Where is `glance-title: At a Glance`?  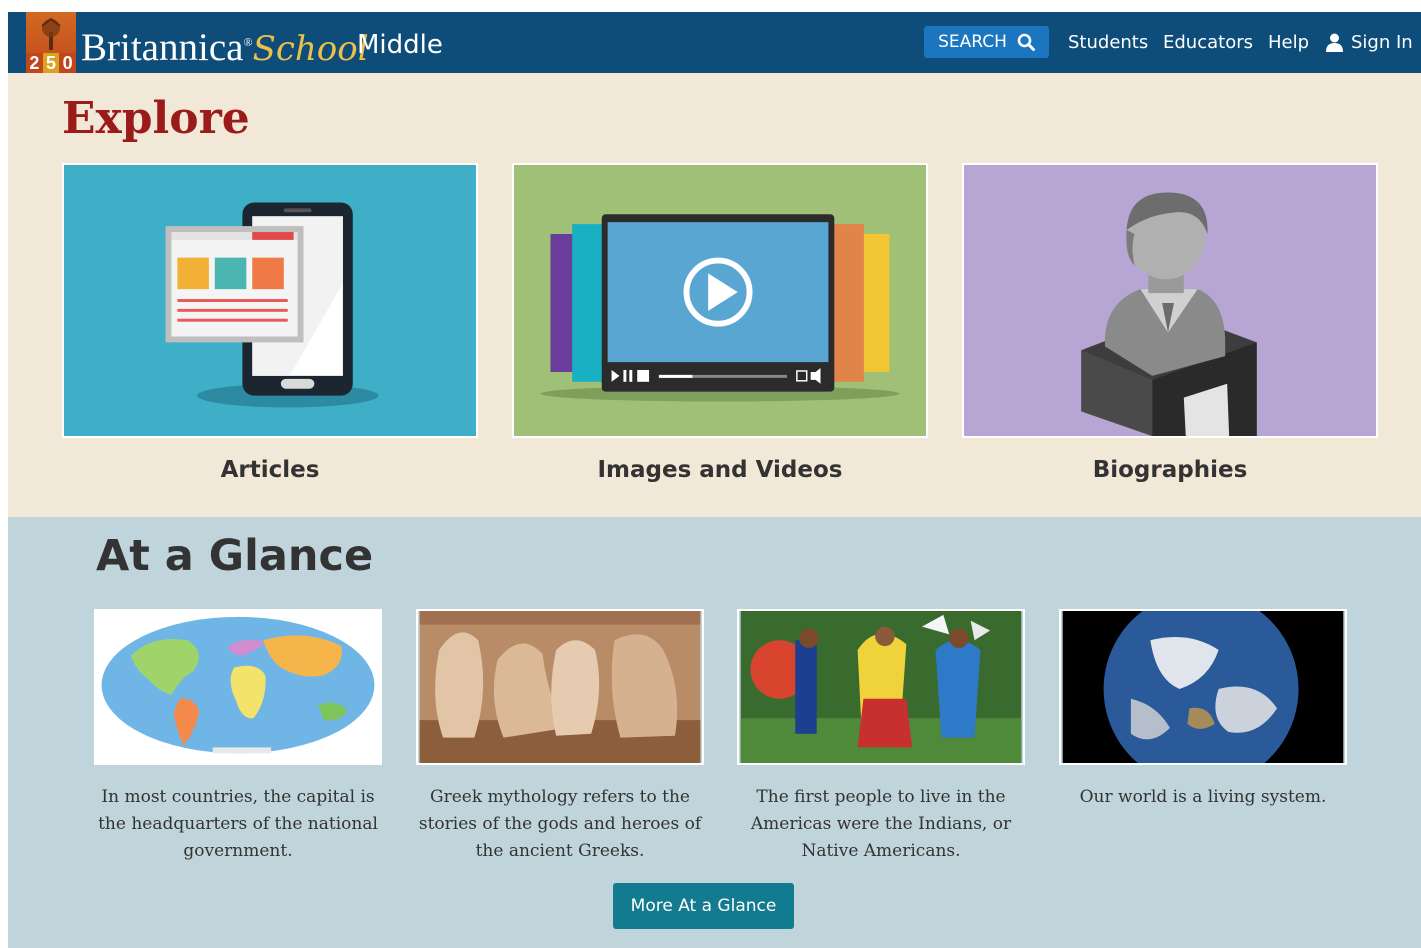 glance-title: At a Glance is located at coordinates (235, 556).